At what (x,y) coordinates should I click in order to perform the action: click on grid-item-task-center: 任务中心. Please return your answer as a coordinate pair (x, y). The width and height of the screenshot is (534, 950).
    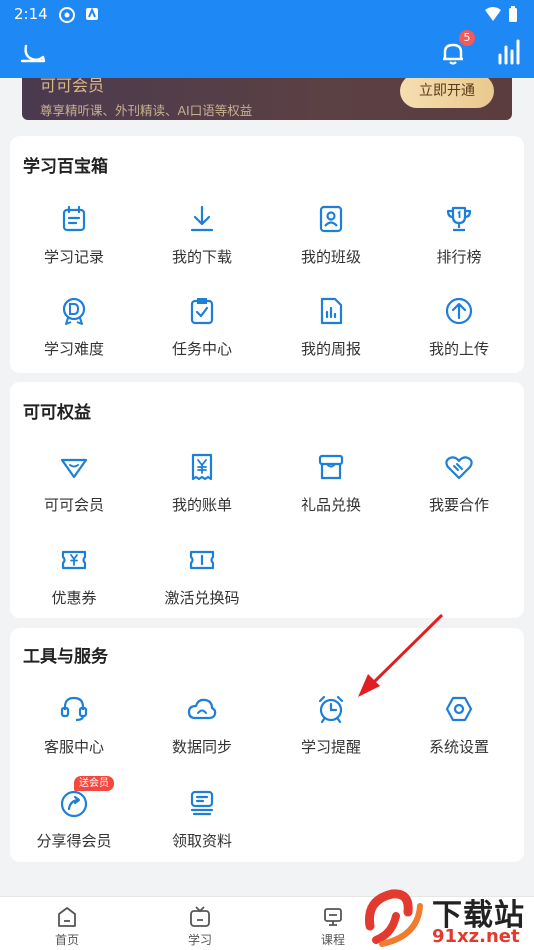
    Looking at the image, I should click on (202, 336).